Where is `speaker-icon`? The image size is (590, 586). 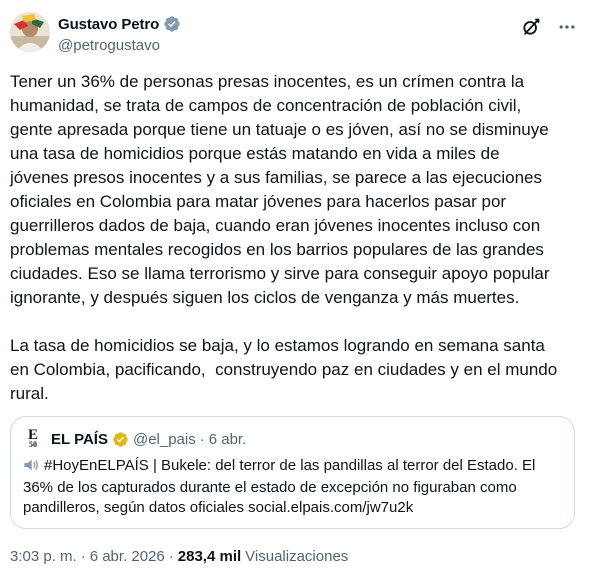 speaker-icon is located at coordinates (31, 468).